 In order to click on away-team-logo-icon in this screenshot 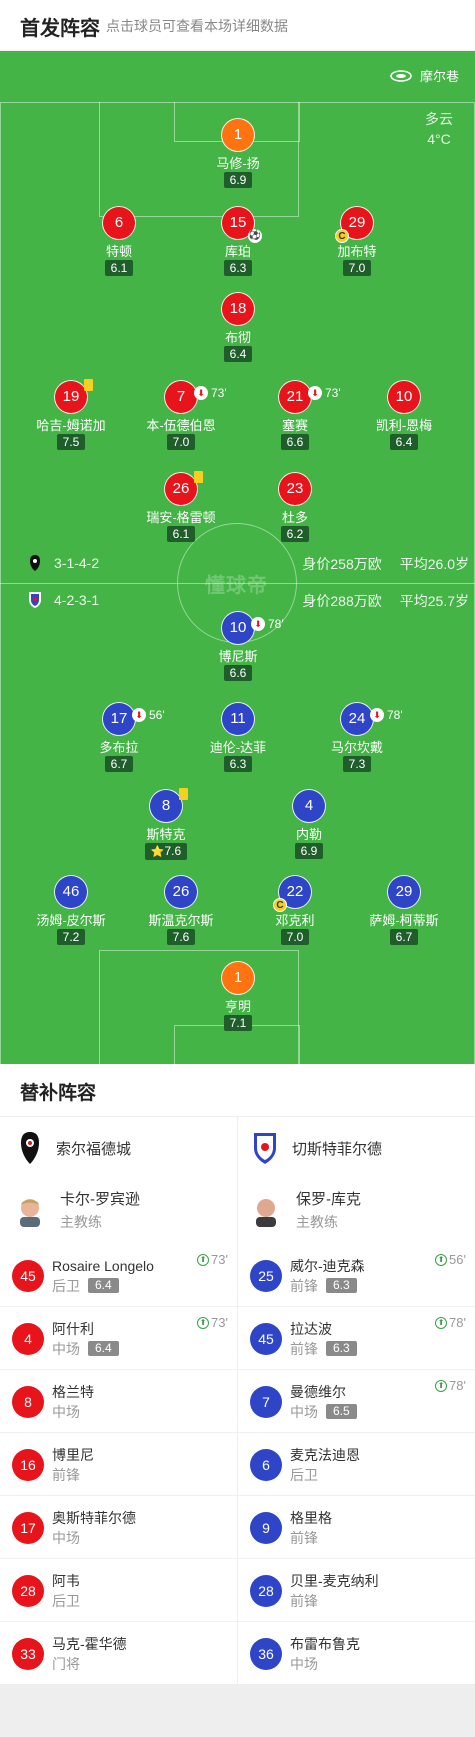, I will do `click(265, 1148)`.